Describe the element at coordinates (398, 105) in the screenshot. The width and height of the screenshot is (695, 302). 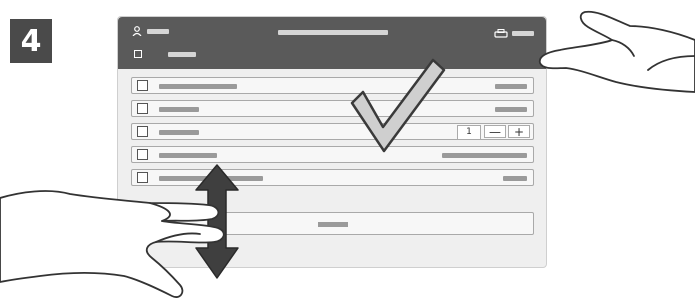
I see `check-mark-icon` at that location.